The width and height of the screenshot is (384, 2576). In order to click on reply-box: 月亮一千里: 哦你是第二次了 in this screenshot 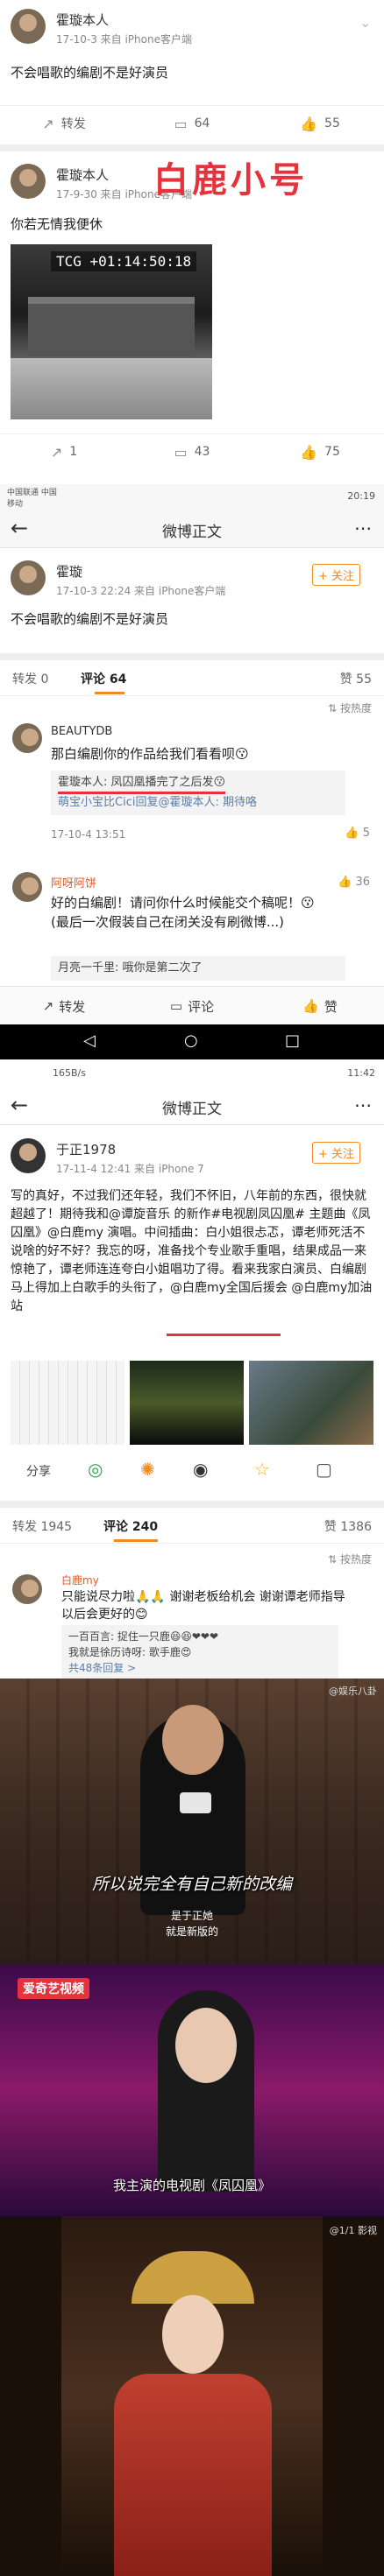, I will do `click(198, 968)`.